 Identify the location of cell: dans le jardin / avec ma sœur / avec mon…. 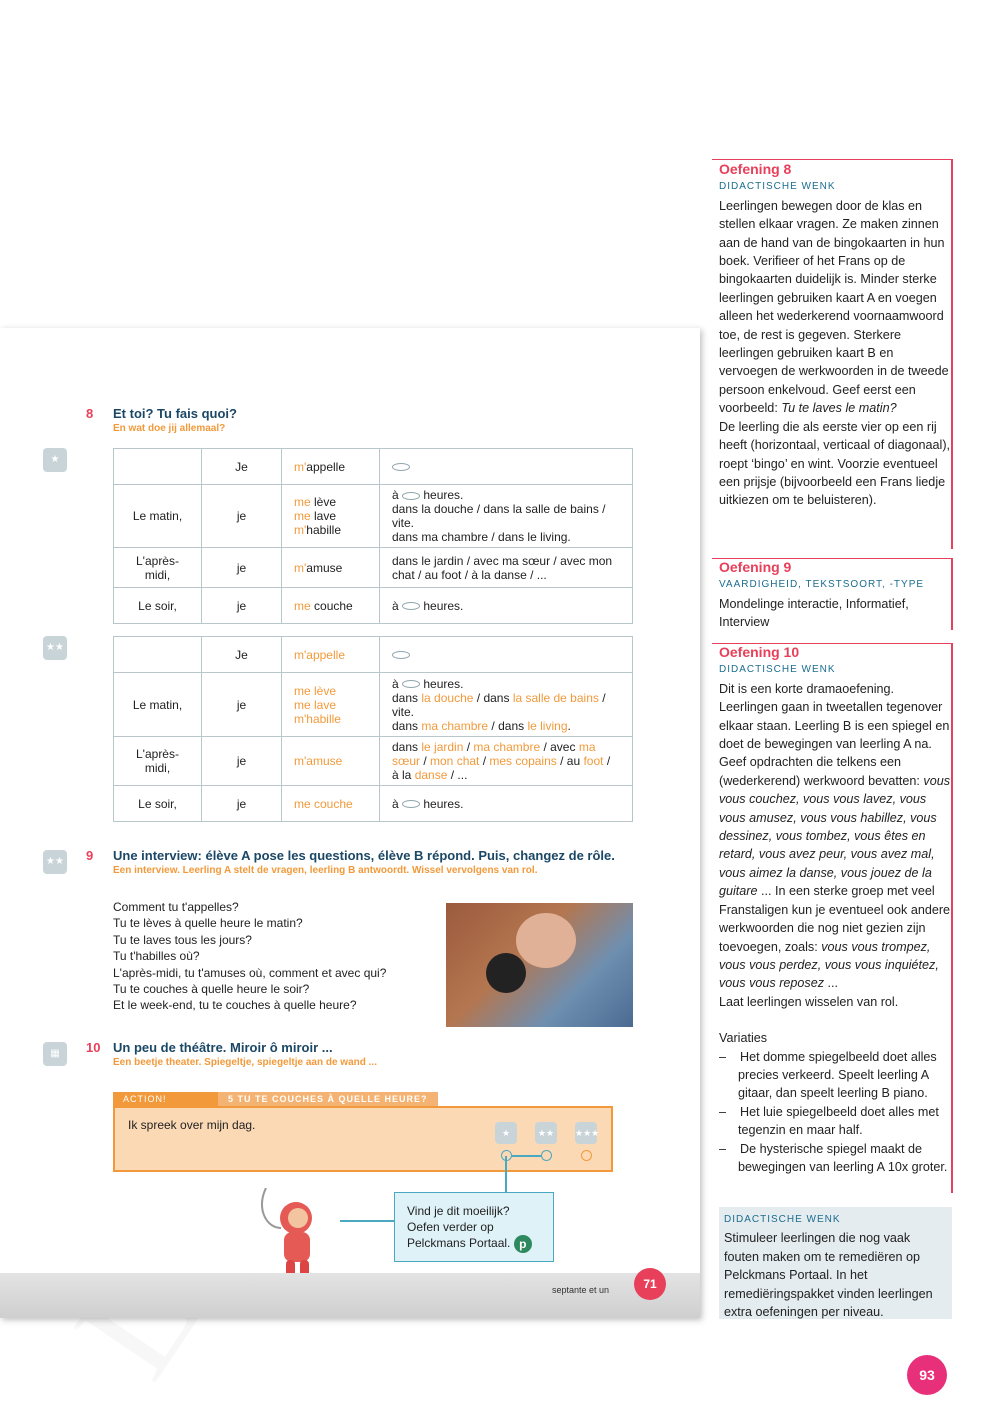
(506, 567).